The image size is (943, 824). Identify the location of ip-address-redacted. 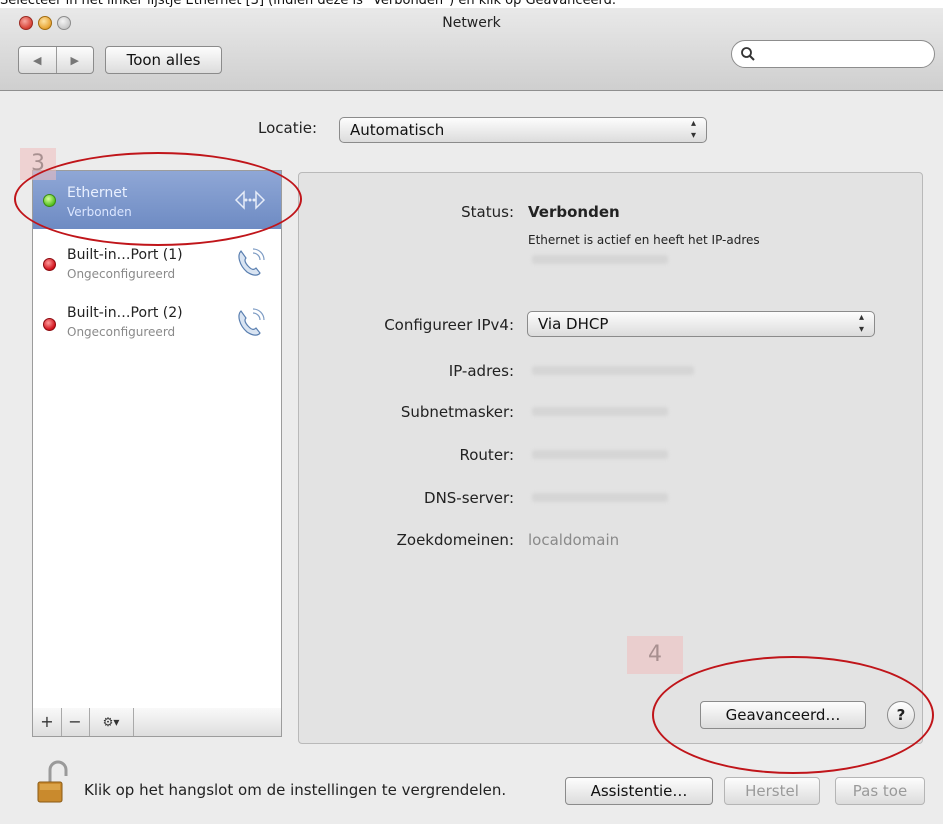
(600, 259).